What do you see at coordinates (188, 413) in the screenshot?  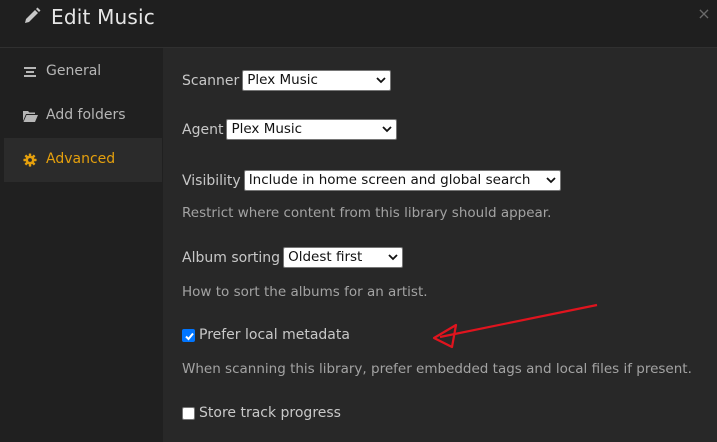 I see `store-track-progress-checkbox` at bounding box center [188, 413].